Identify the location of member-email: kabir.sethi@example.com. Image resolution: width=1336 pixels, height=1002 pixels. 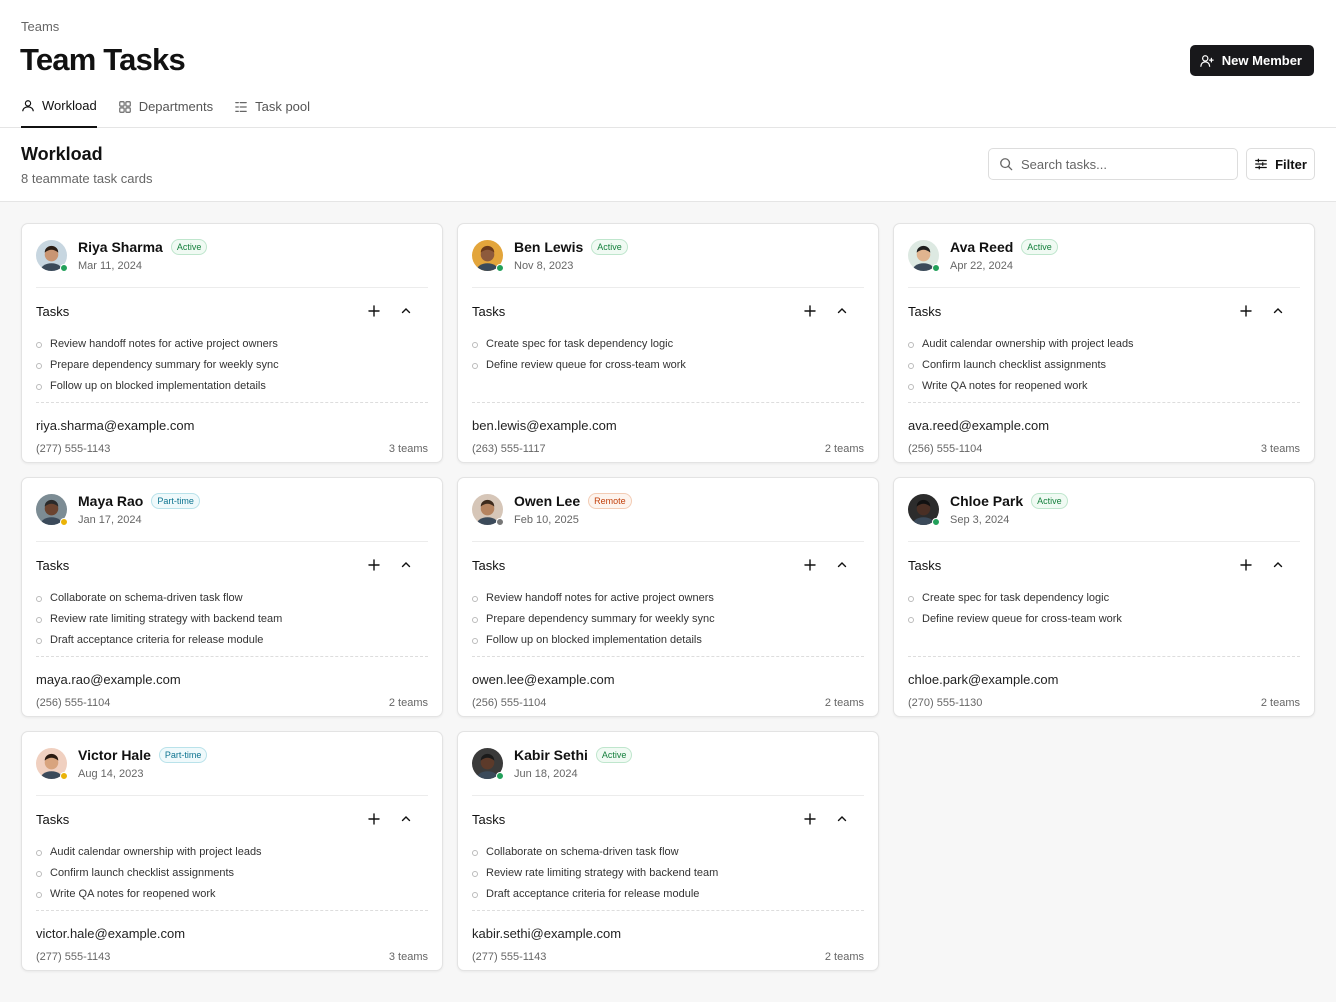
(668, 933).